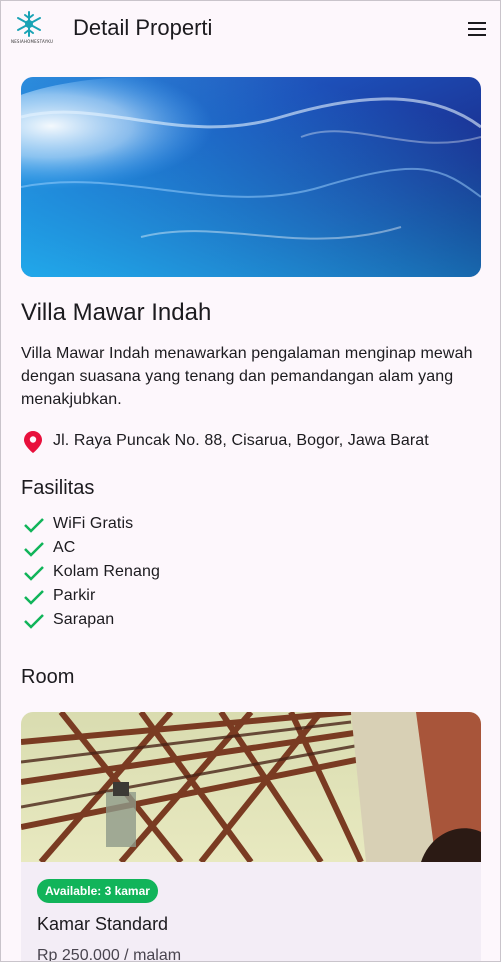 Image resolution: width=501 pixels, height=962 pixels. What do you see at coordinates (64, 547) in the screenshot?
I see `facility-label: AC` at bounding box center [64, 547].